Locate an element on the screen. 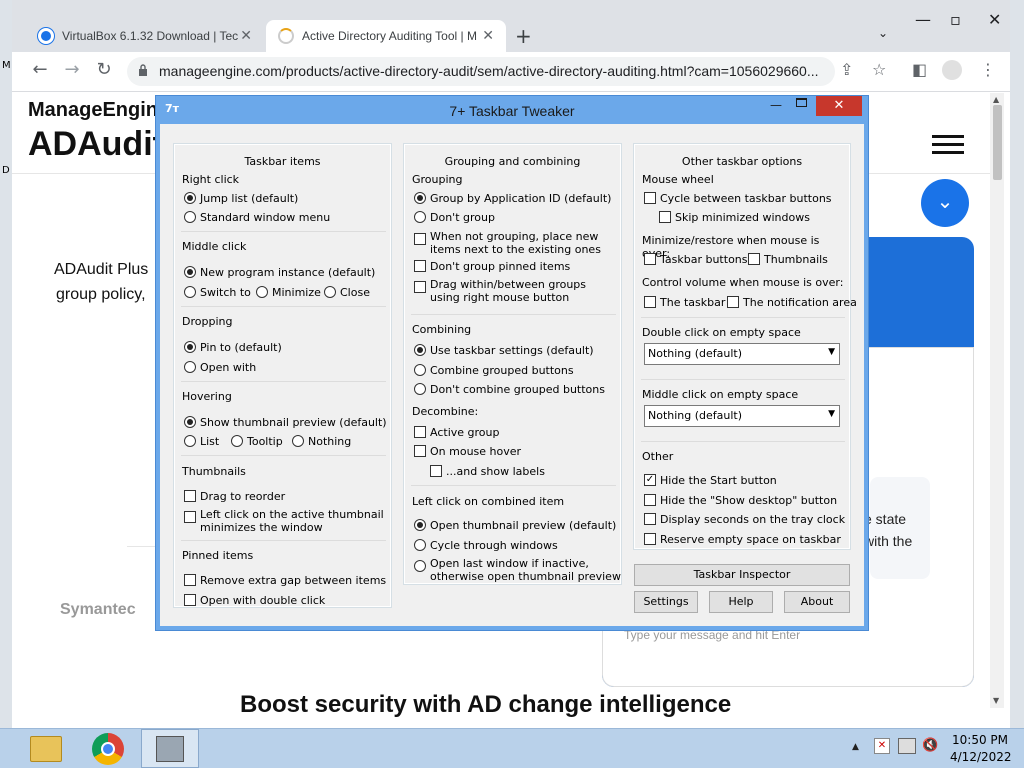 This screenshot has width=1024, height=768. new-tab-button: + is located at coordinates (523, 36).